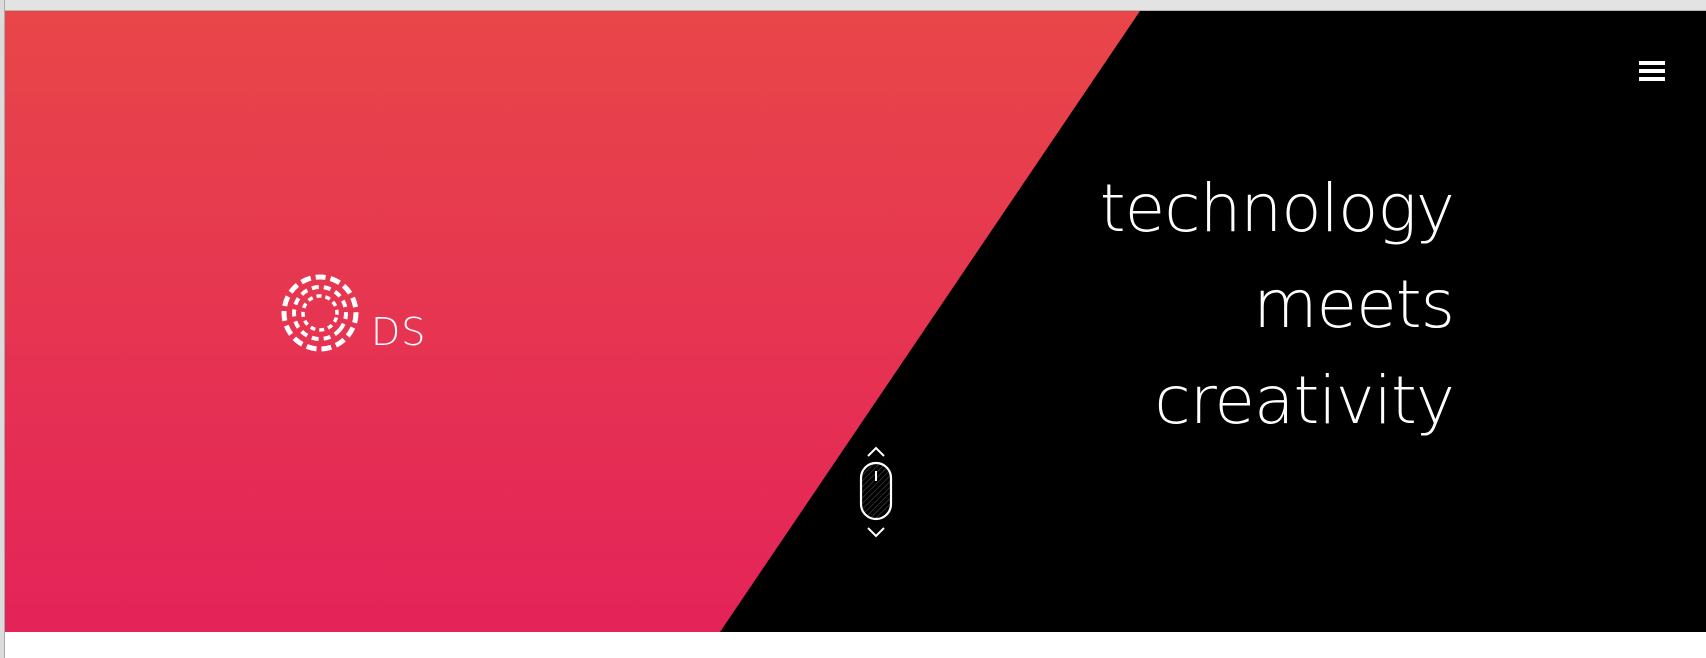 The width and height of the screenshot is (1706, 658). What do you see at coordinates (320, 313) in the screenshot?
I see `dashed-concentric-circles-icon` at bounding box center [320, 313].